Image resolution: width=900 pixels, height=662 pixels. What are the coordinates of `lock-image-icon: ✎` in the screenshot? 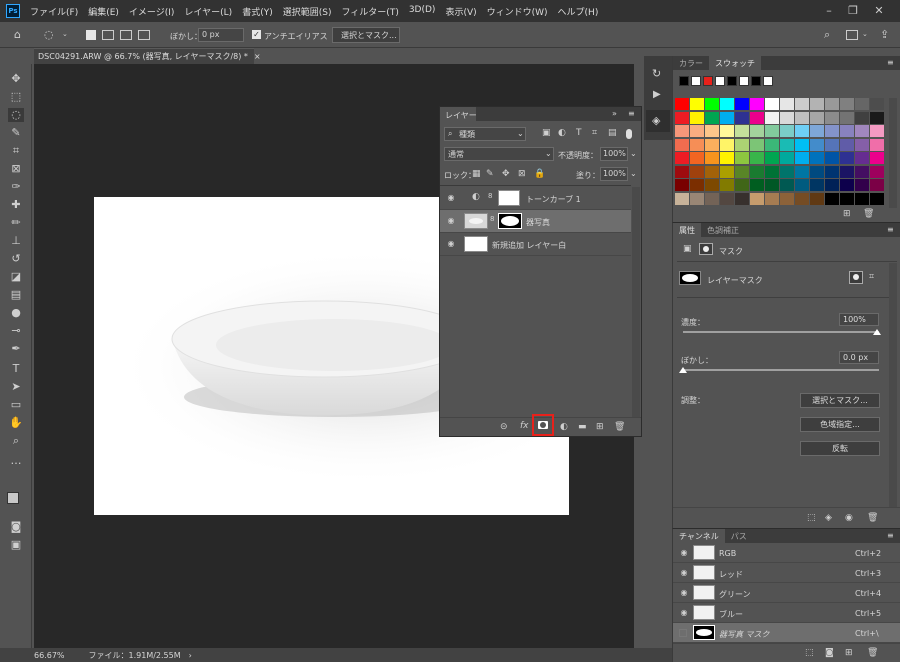 It's located at (490, 174).